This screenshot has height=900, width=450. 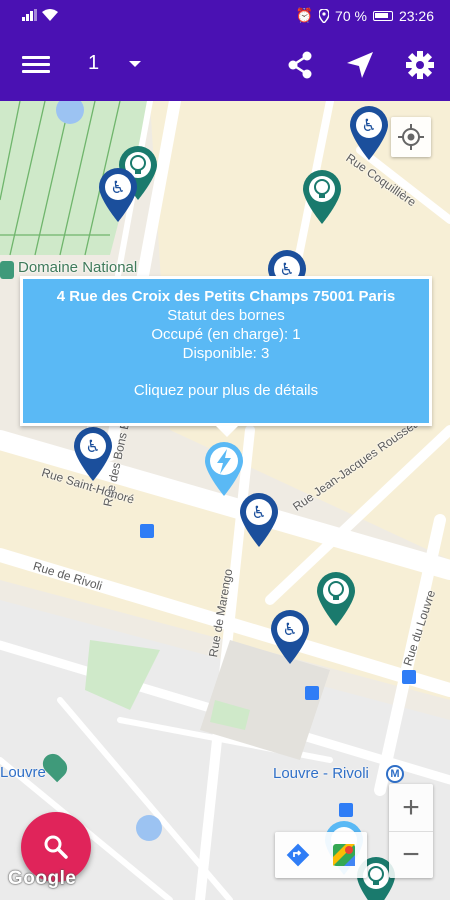 What do you see at coordinates (226, 334) in the screenshot?
I see `occupied-count: Occupé (en charge): 1` at bounding box center [226, 334].